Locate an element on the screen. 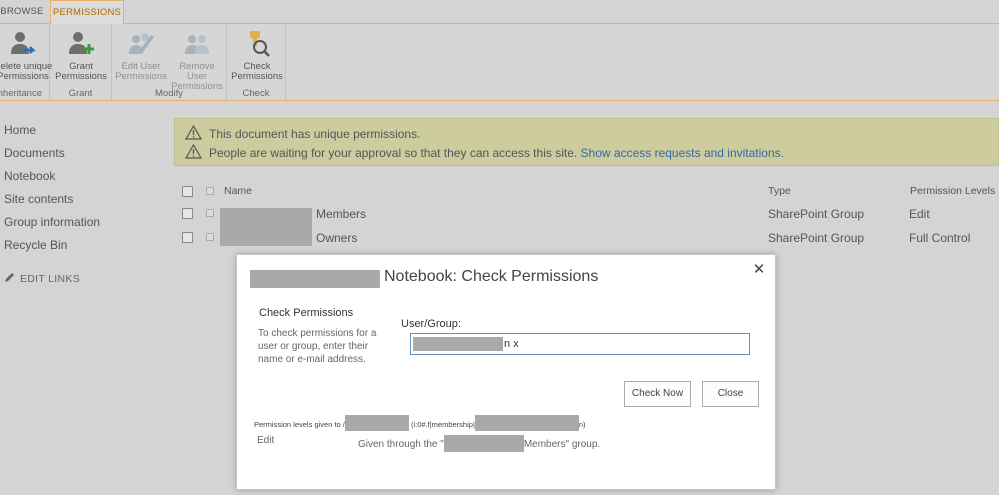 The image size is (999, 495). user-group-label: User/Group: is located at coordinates (431, 324).